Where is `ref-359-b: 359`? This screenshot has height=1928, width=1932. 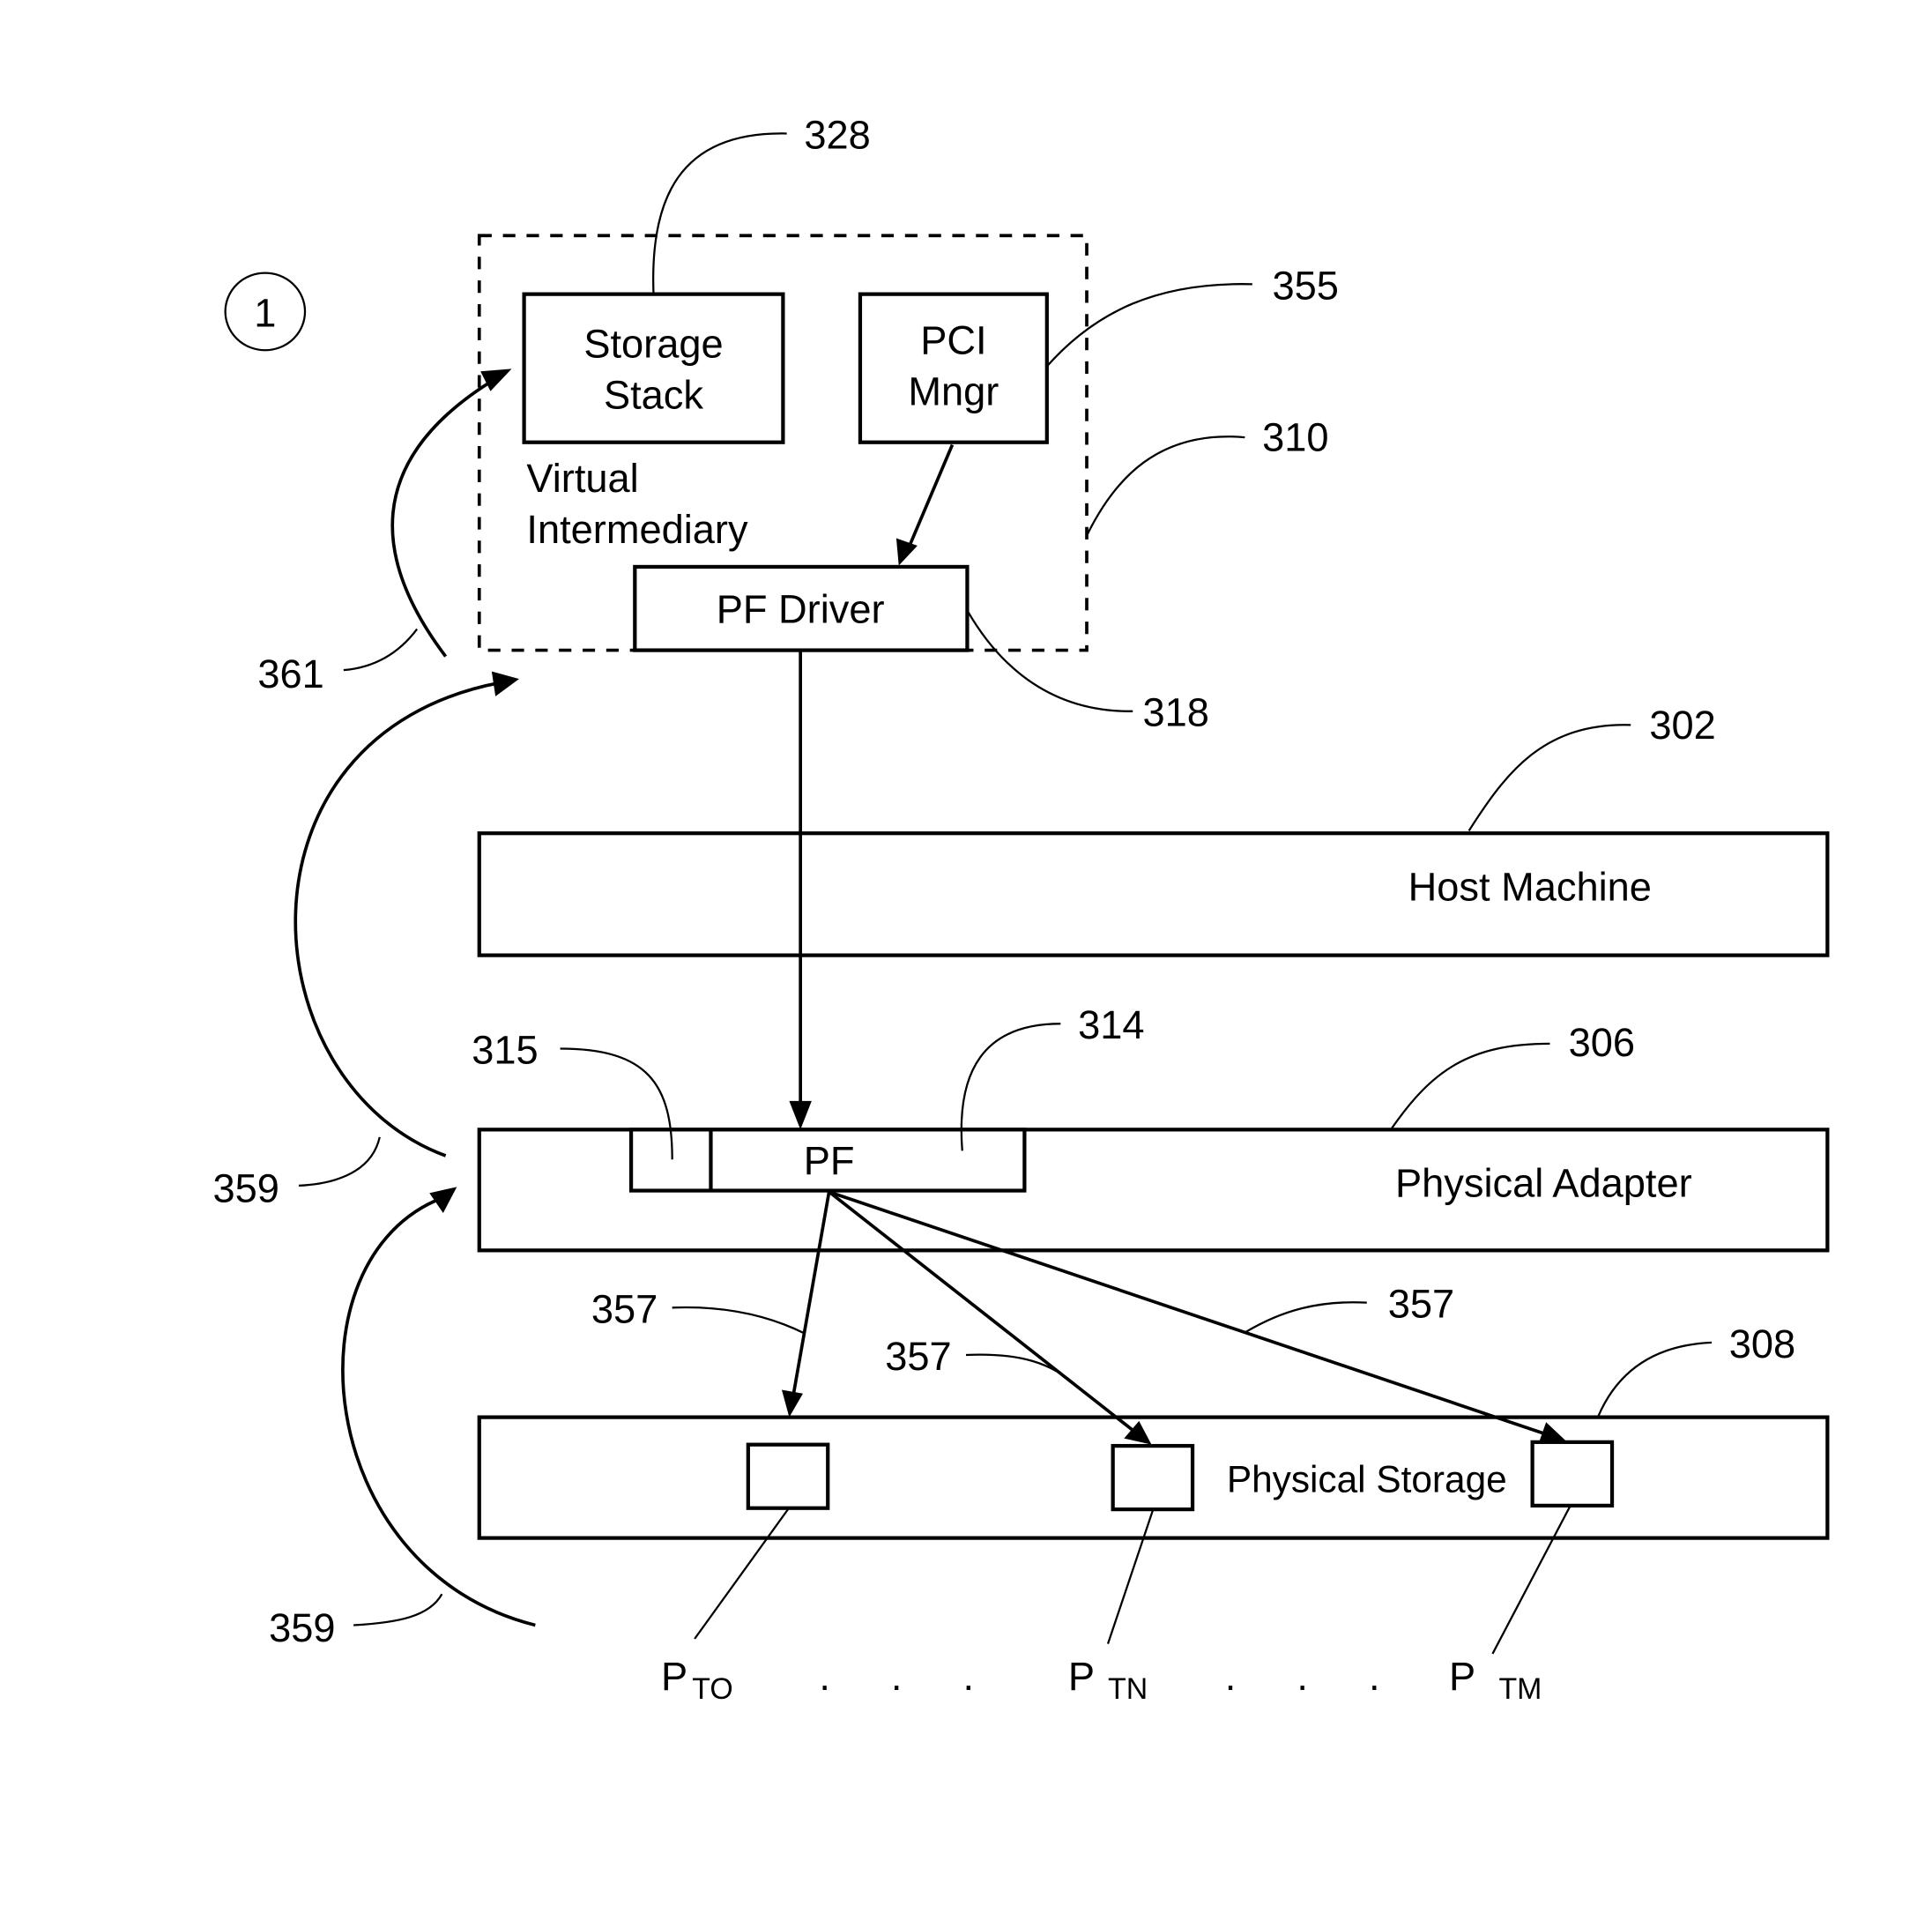 ref-359-b: 359 is located at coordinates (302, 1627).